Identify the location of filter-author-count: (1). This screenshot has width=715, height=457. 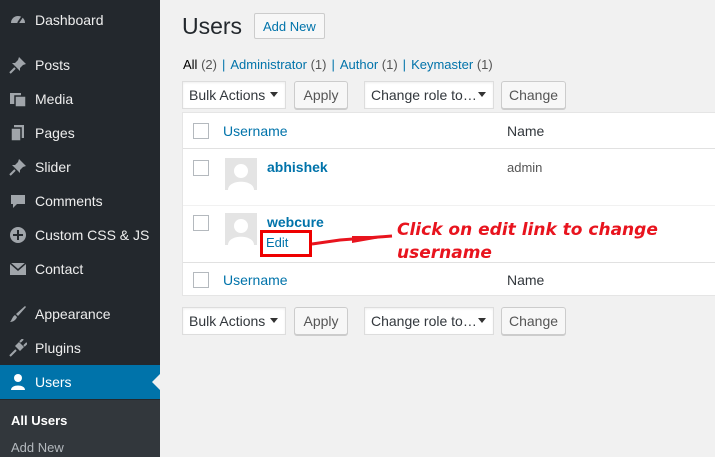
(389, 64).